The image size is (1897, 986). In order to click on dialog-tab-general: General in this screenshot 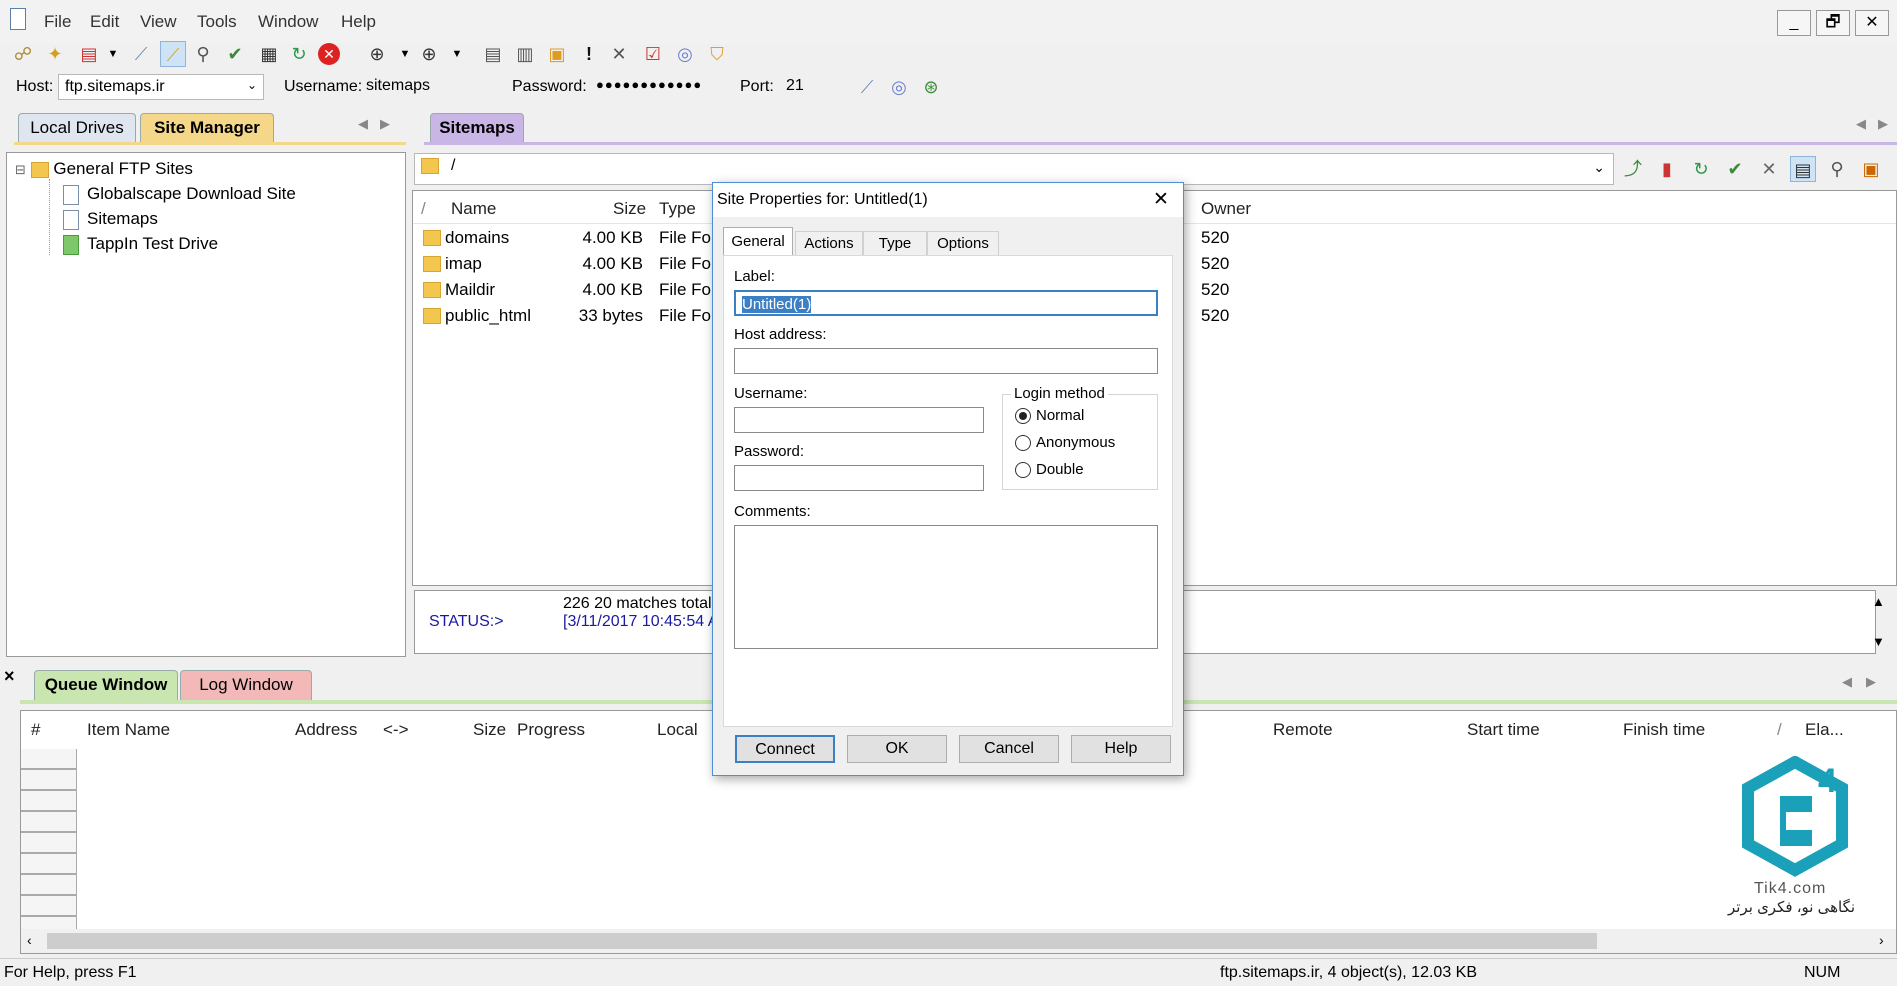, I will do `click(758, 241)`.